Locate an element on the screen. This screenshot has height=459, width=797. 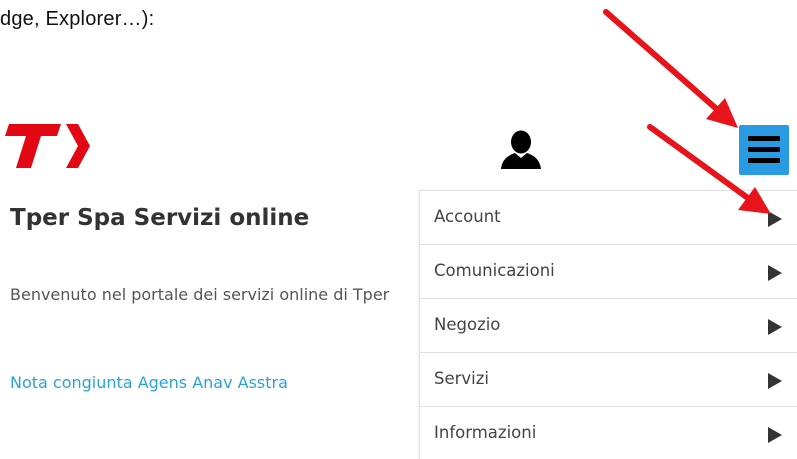
menu-item-comunicazioni: Comunicazioni is located at coordinates (608, 272).